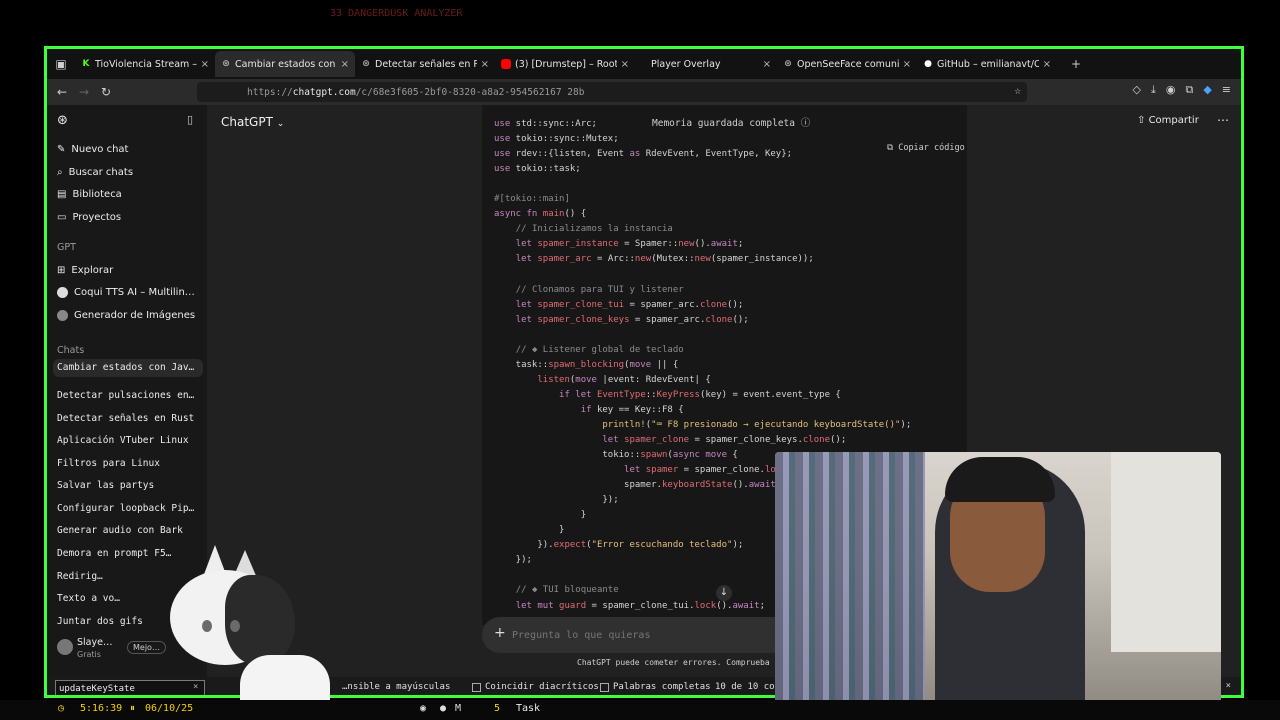 Image resolution: width=1280 pixels, height=720 pixels. What do you see at coordinates (1223, 120) in the screenshot?
I see `more-options-icon: ⋯` at bounding box center [1223, 120].